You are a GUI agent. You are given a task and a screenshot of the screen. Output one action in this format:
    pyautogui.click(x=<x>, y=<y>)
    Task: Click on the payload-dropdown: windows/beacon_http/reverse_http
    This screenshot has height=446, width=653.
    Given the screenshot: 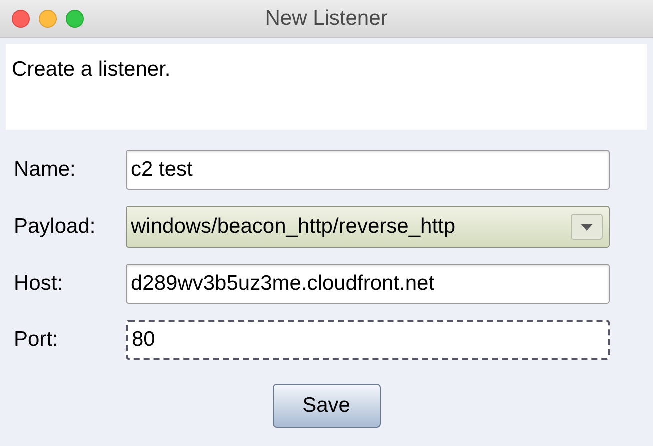 What is the action you would take?
    pyautogui.click(x=368, y=227)
    